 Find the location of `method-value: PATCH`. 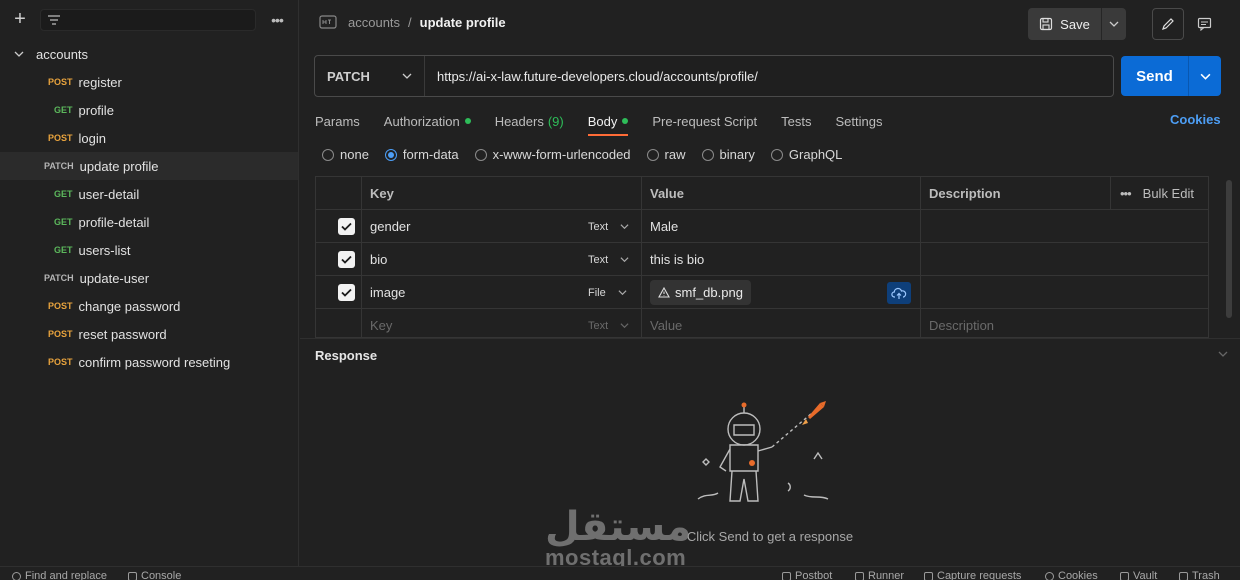

method-value: PATCH is located at coordinates (348, 76).